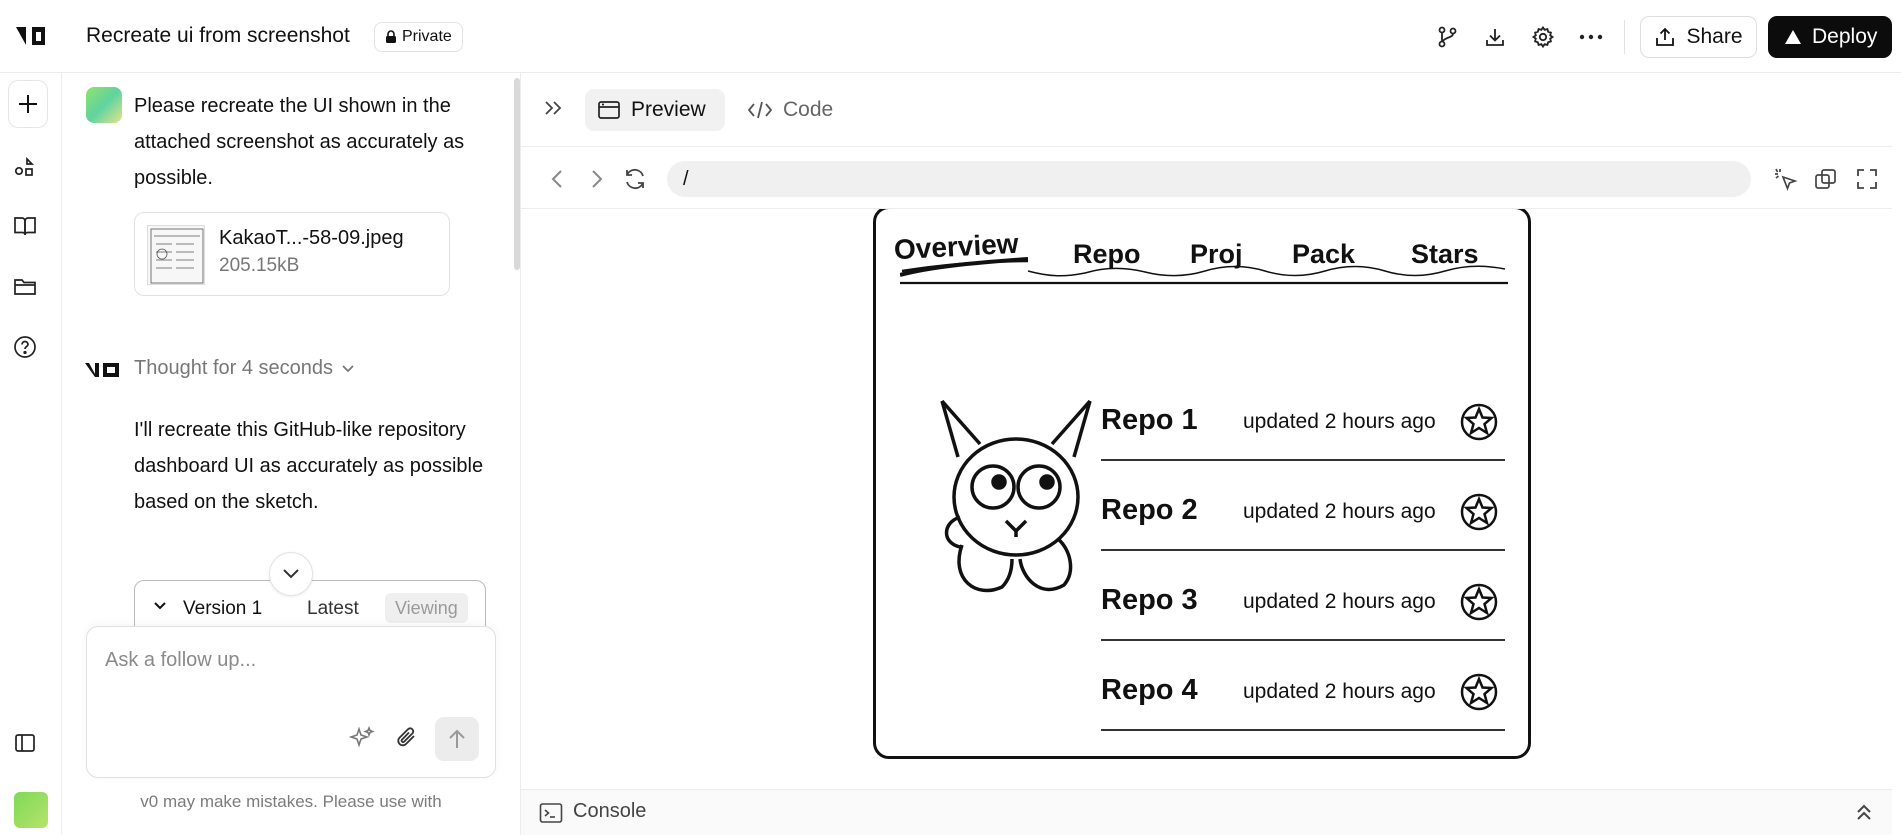 This screenshot has height=835, width=1901. Describe the element at coordinates (31, 36) in the screenshot. I see `v0-logo-icon` at that location.